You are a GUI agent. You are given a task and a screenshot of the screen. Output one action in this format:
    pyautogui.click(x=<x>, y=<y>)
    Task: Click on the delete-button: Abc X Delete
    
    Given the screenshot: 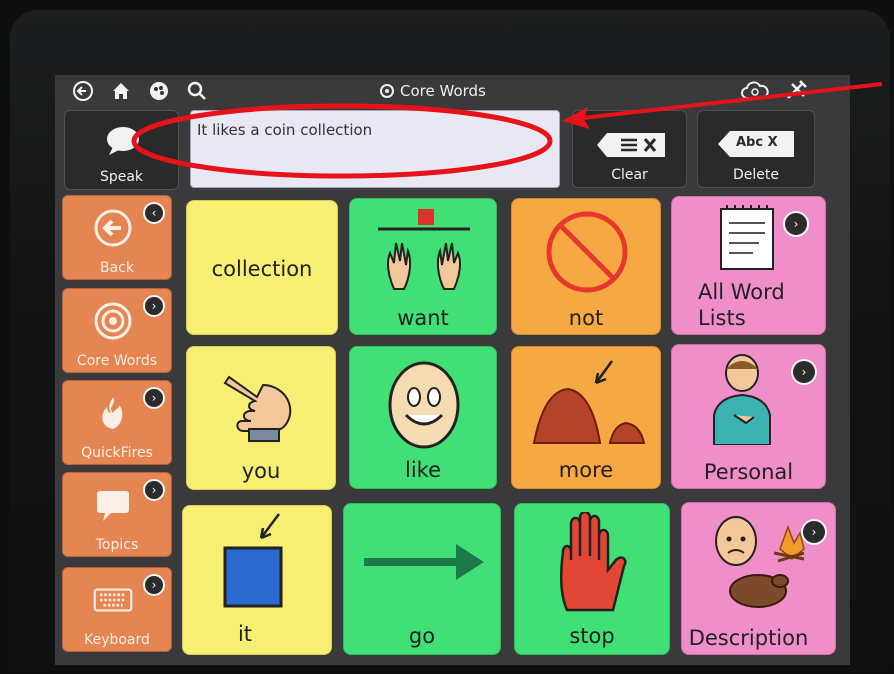 What is the action you would take?
    pyautogui.click(x=756, y=149)
    